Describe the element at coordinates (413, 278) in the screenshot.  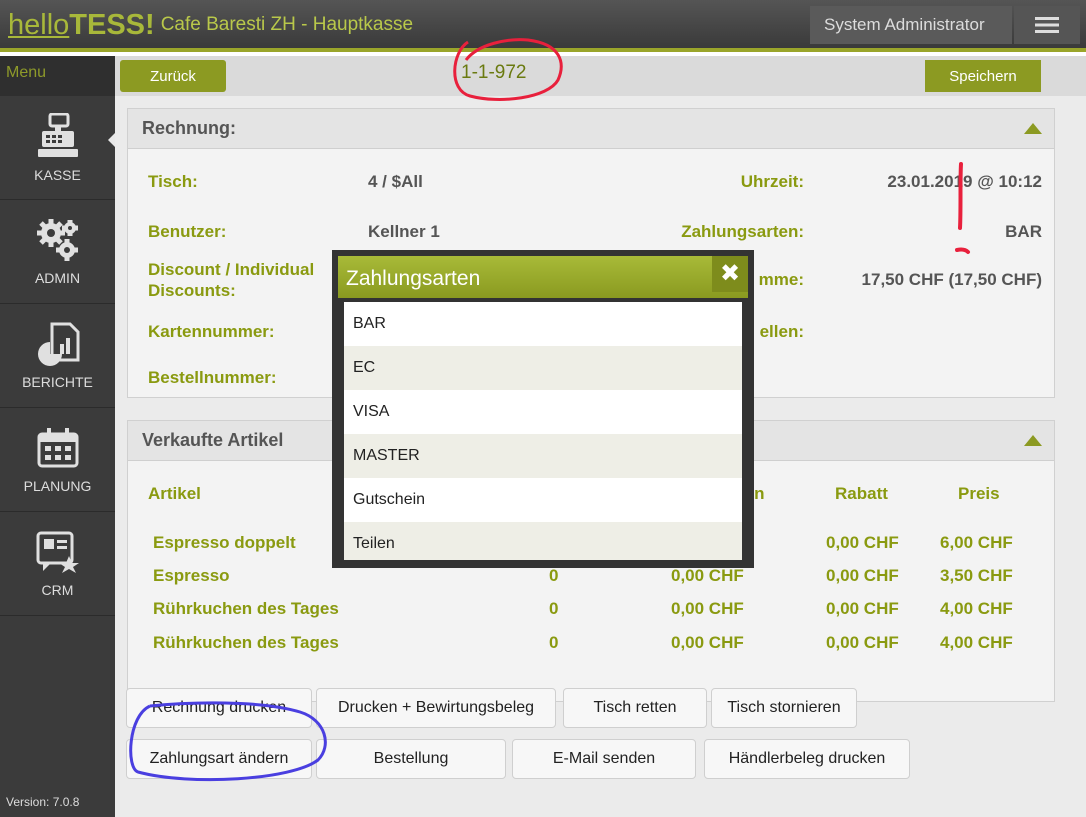
I see `dialog-title: Zahlungsarten` at that location.